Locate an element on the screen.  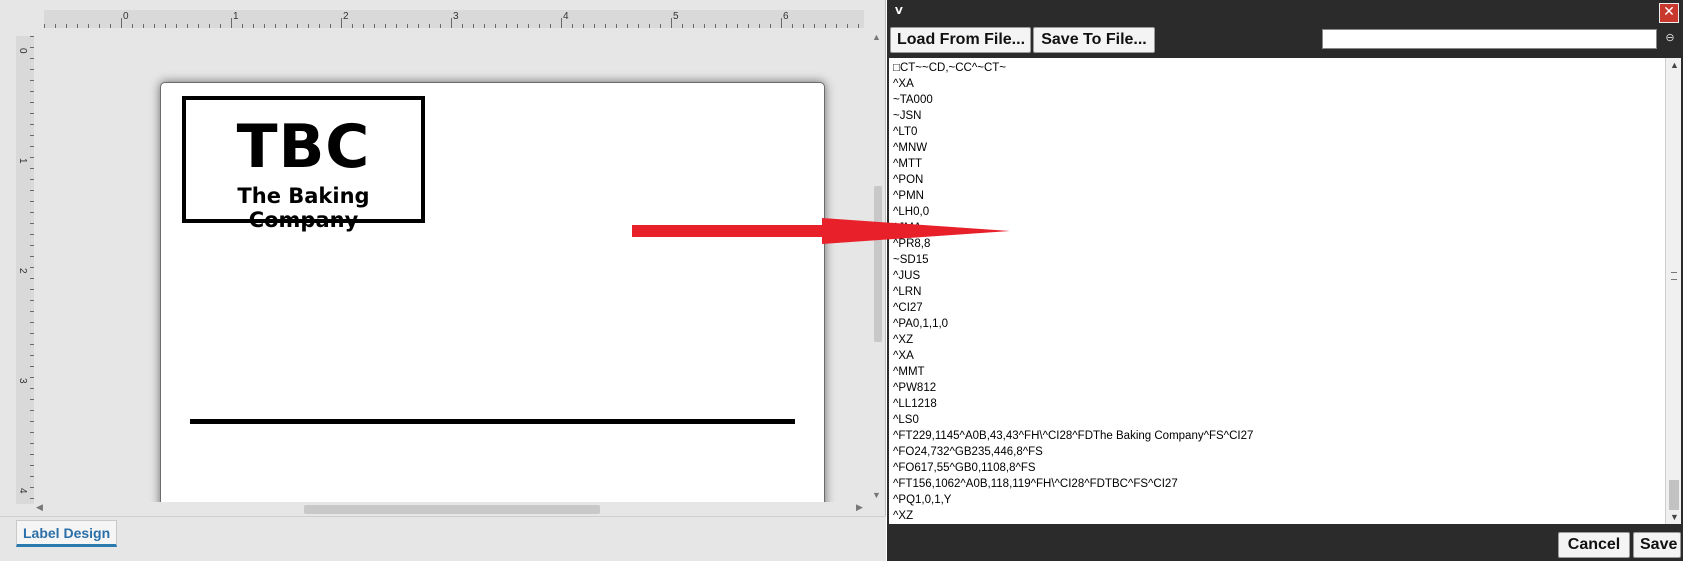
code-line: ^PON is located at coordinates (1277, 180).